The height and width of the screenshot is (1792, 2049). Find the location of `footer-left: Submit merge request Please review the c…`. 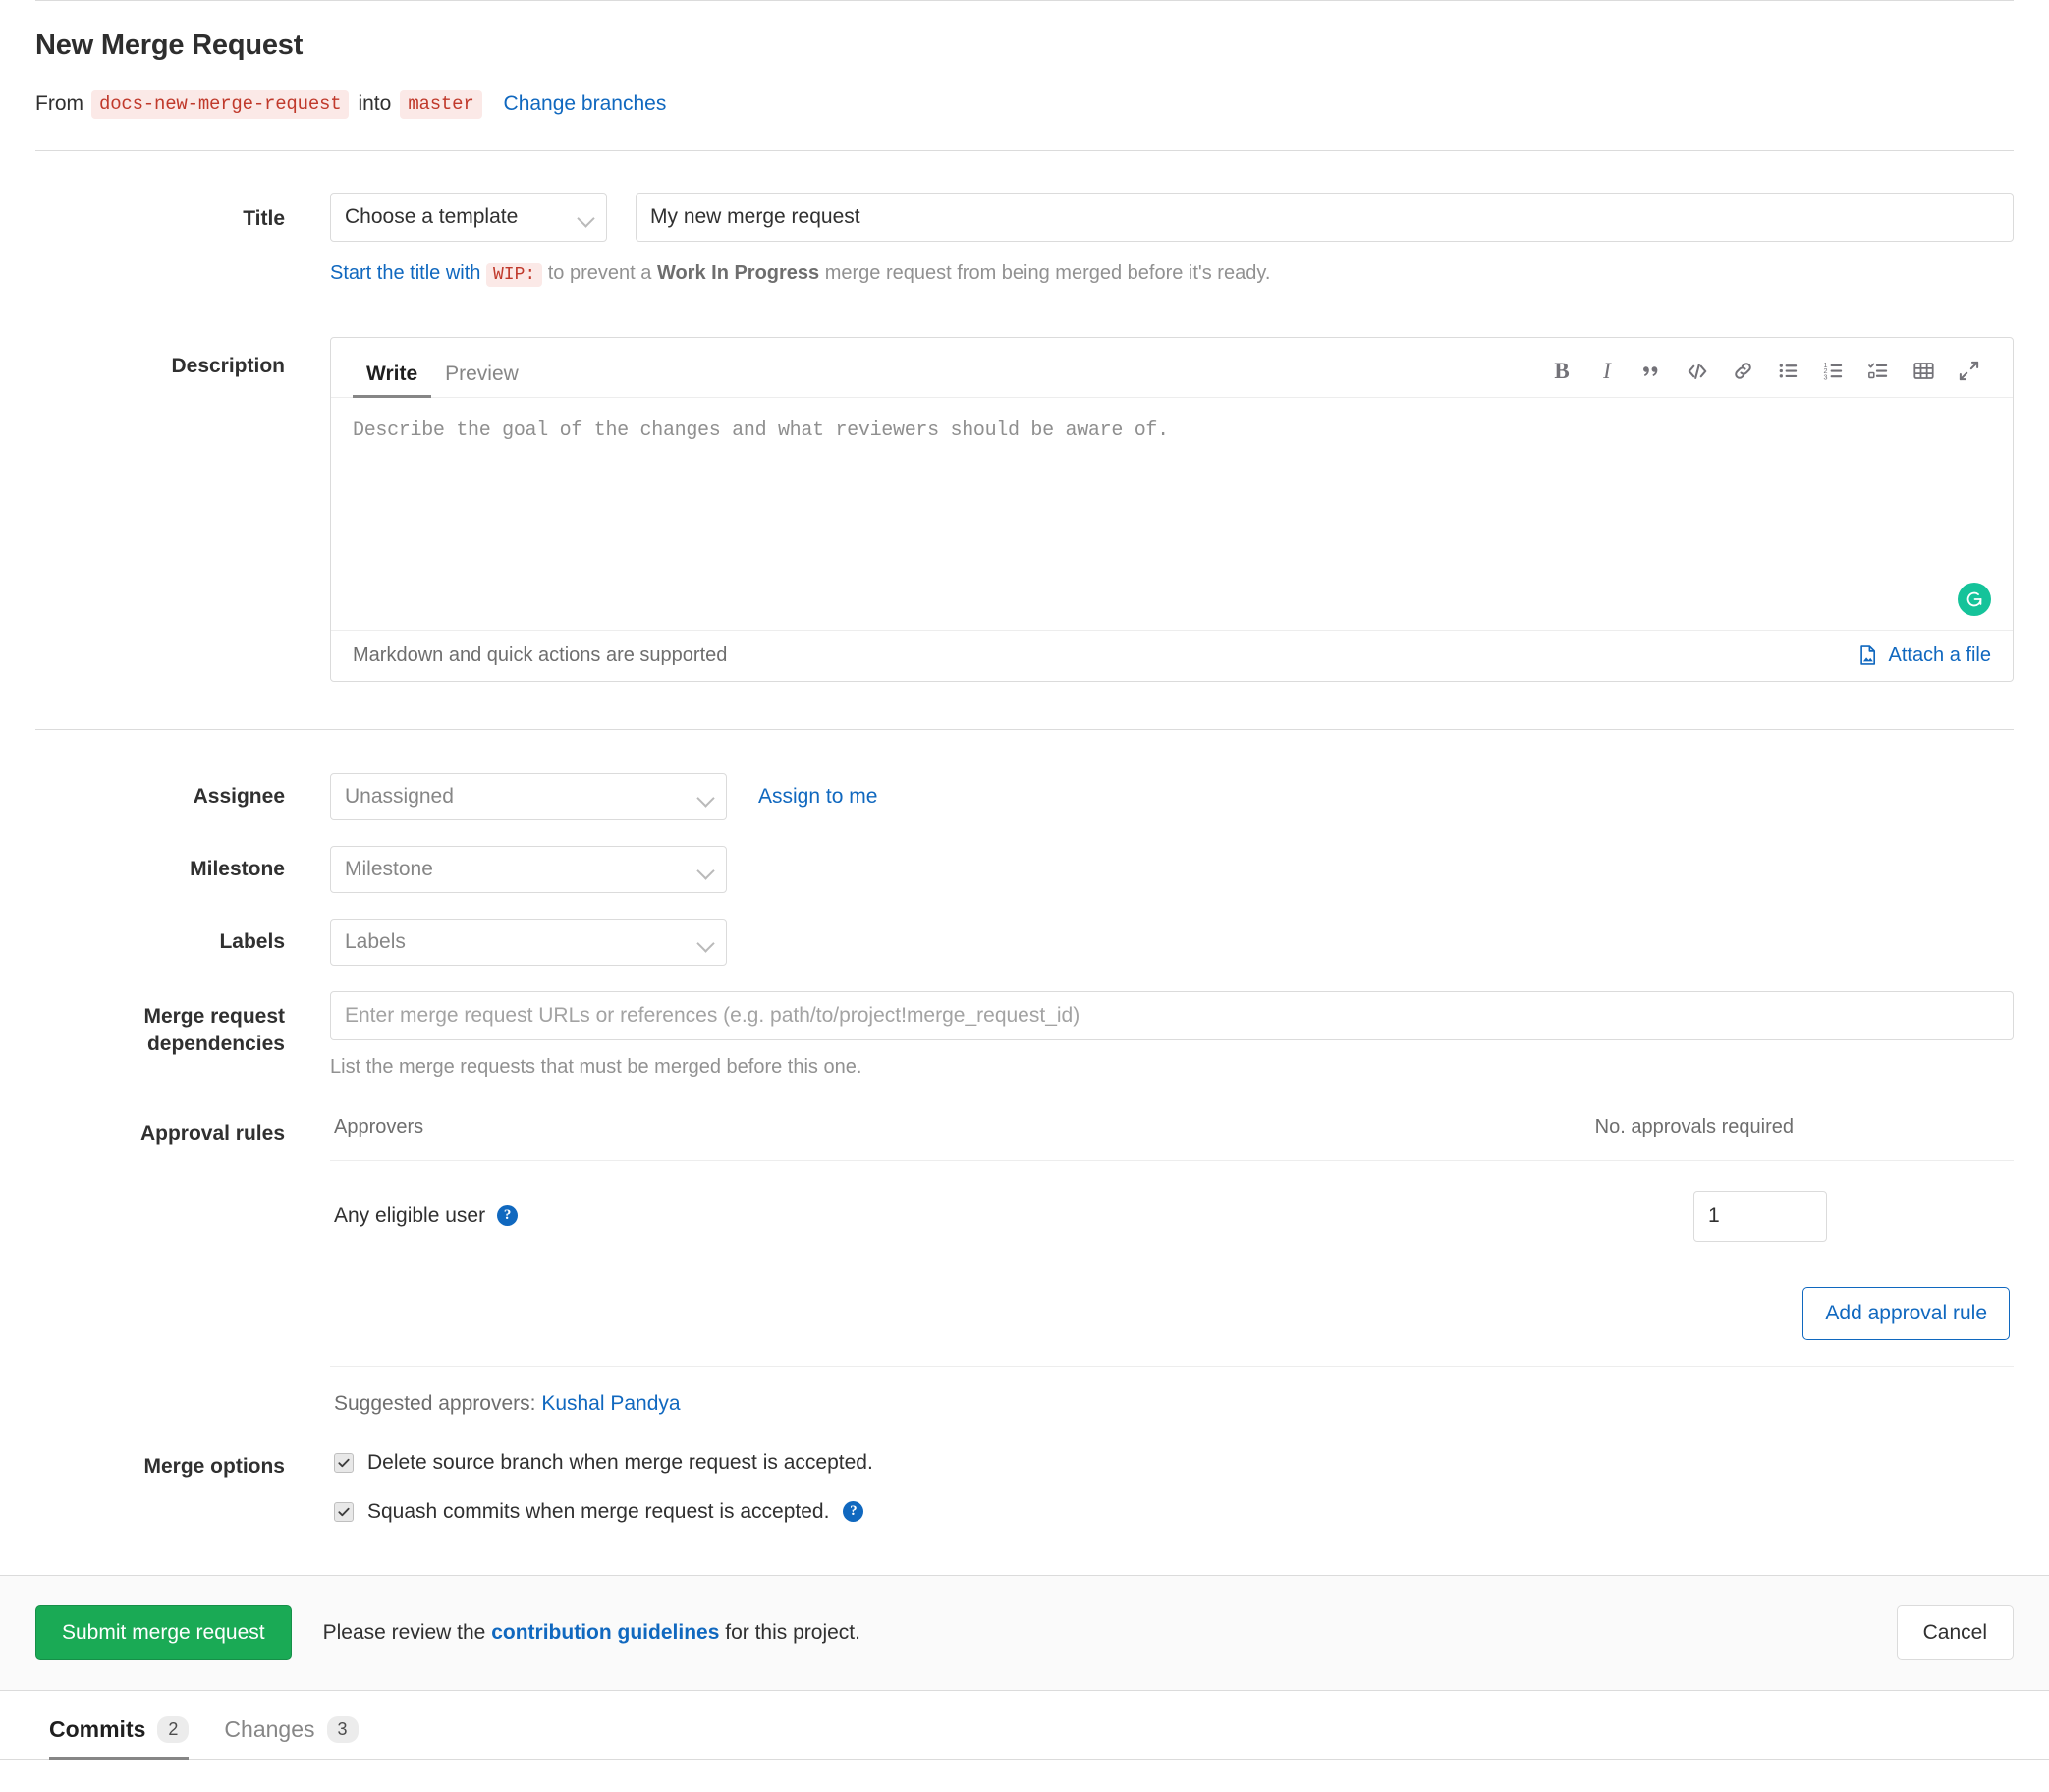

footer-left: Submit merge request Please review the c… is located at coordinates (447, 1632).